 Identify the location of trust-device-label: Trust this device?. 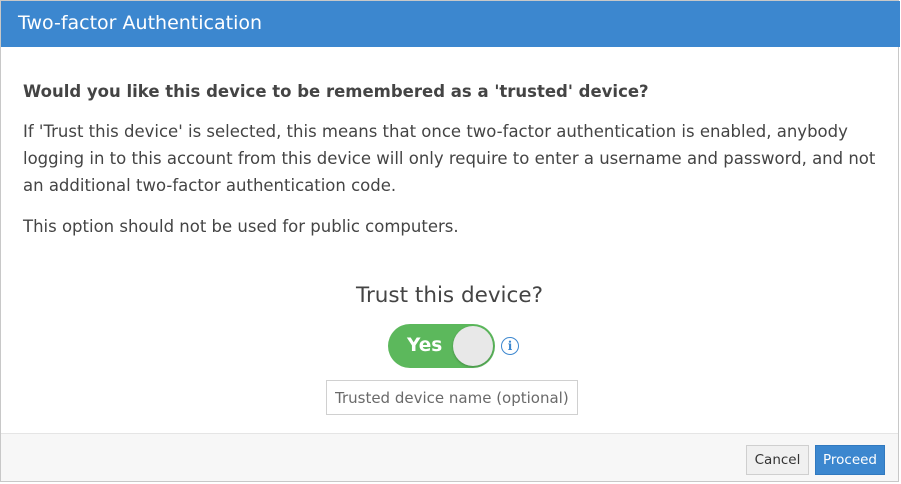
(449, 295).